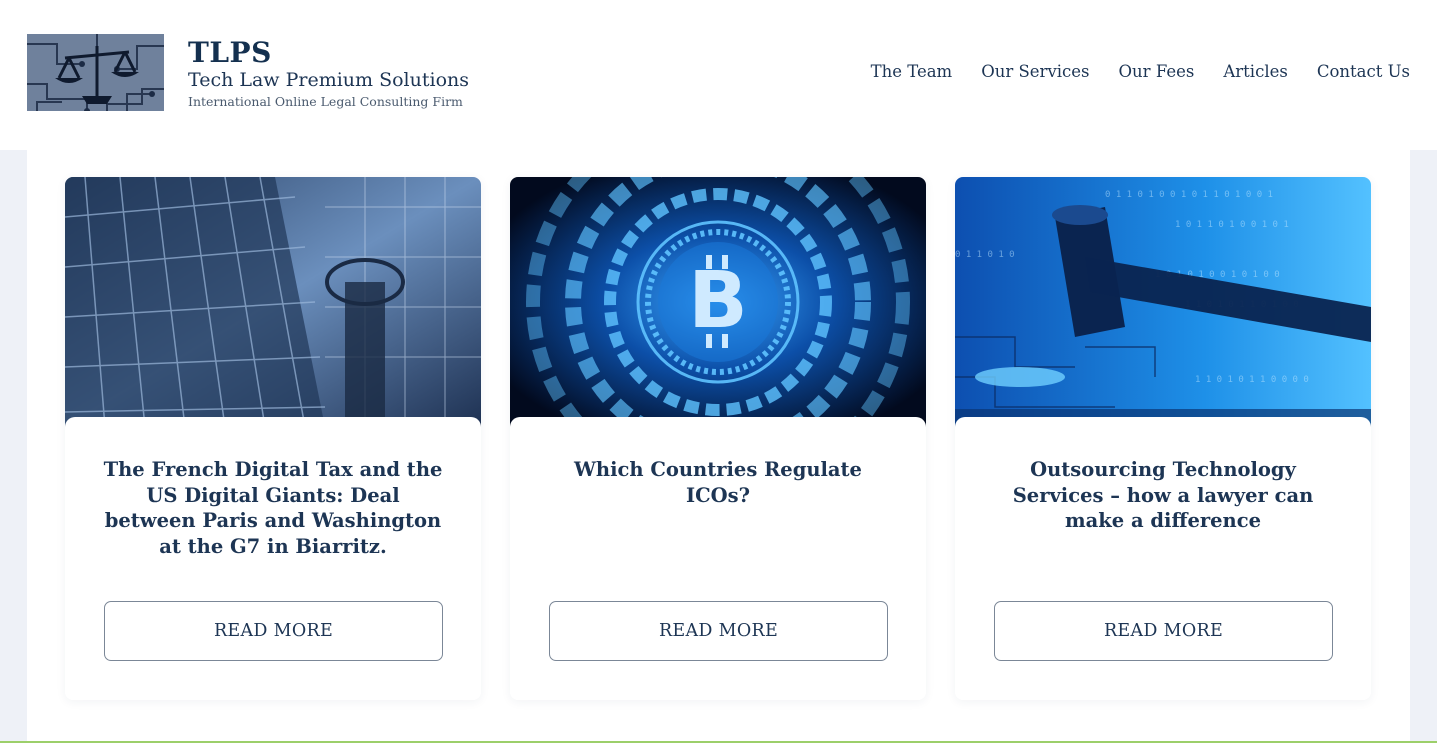  I want to click on nav-item-contact-us: Contact Us, so click(1363, 71).